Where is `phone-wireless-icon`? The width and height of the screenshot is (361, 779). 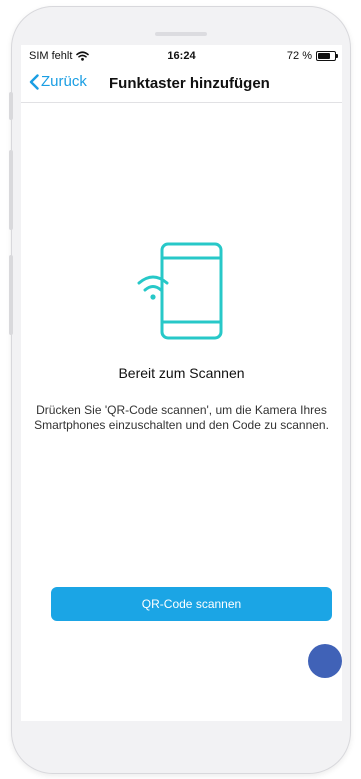
phone-wireless-icon is located at coordinates (180, 291).